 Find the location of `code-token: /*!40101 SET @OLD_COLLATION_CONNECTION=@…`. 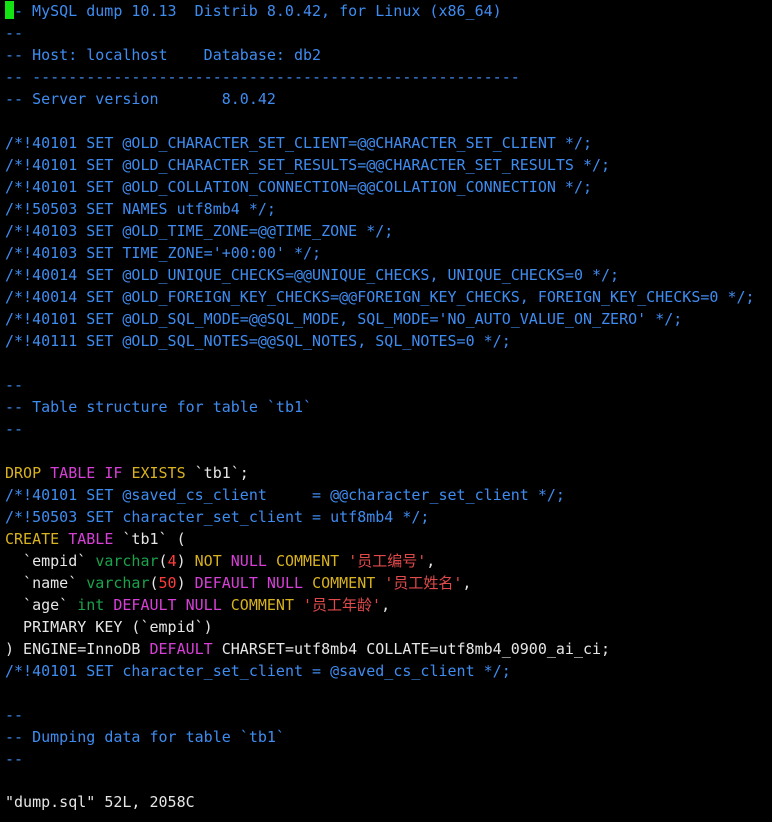

code-token: /*!40101 SET @OLD_COLLATION_CONNECTION=@… is located at coordinates (298, 187).